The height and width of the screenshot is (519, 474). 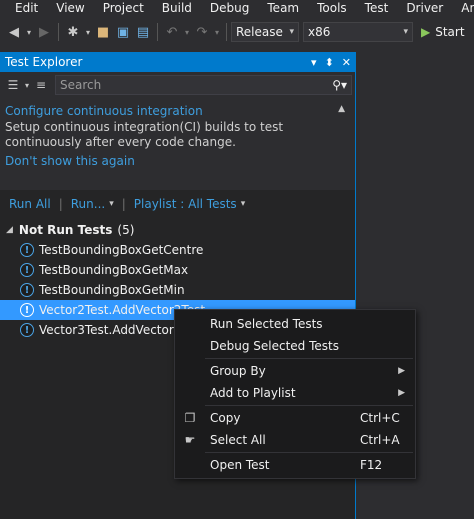 I want to click on collapse-banner-icon: ▲, so click(x=341, y=109).